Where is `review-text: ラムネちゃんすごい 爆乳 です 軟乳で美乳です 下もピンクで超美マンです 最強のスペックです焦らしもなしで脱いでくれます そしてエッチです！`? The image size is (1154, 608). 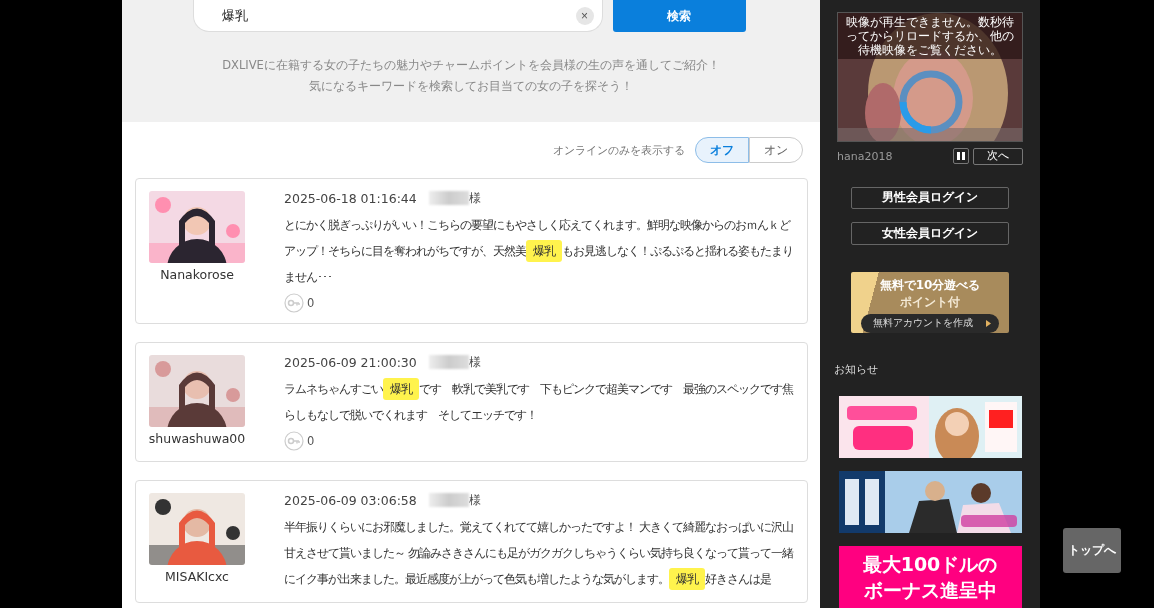 review-text: ラムネちゃんすごい 爆乳 です 軟乳で美乳です 下もピンクで超美マンです 最強のスペックです焦らしもなしで脱いでくれます そしてエッチです！ is located at coordinates (539, 402).